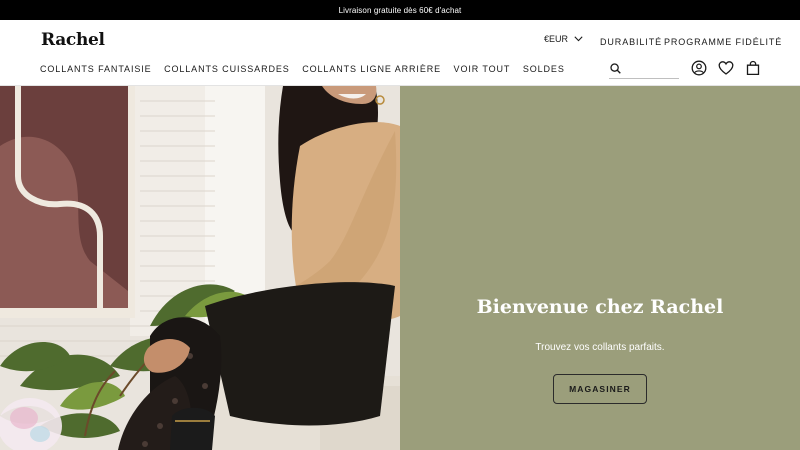  I want to click on search-input, so click(651, 68).